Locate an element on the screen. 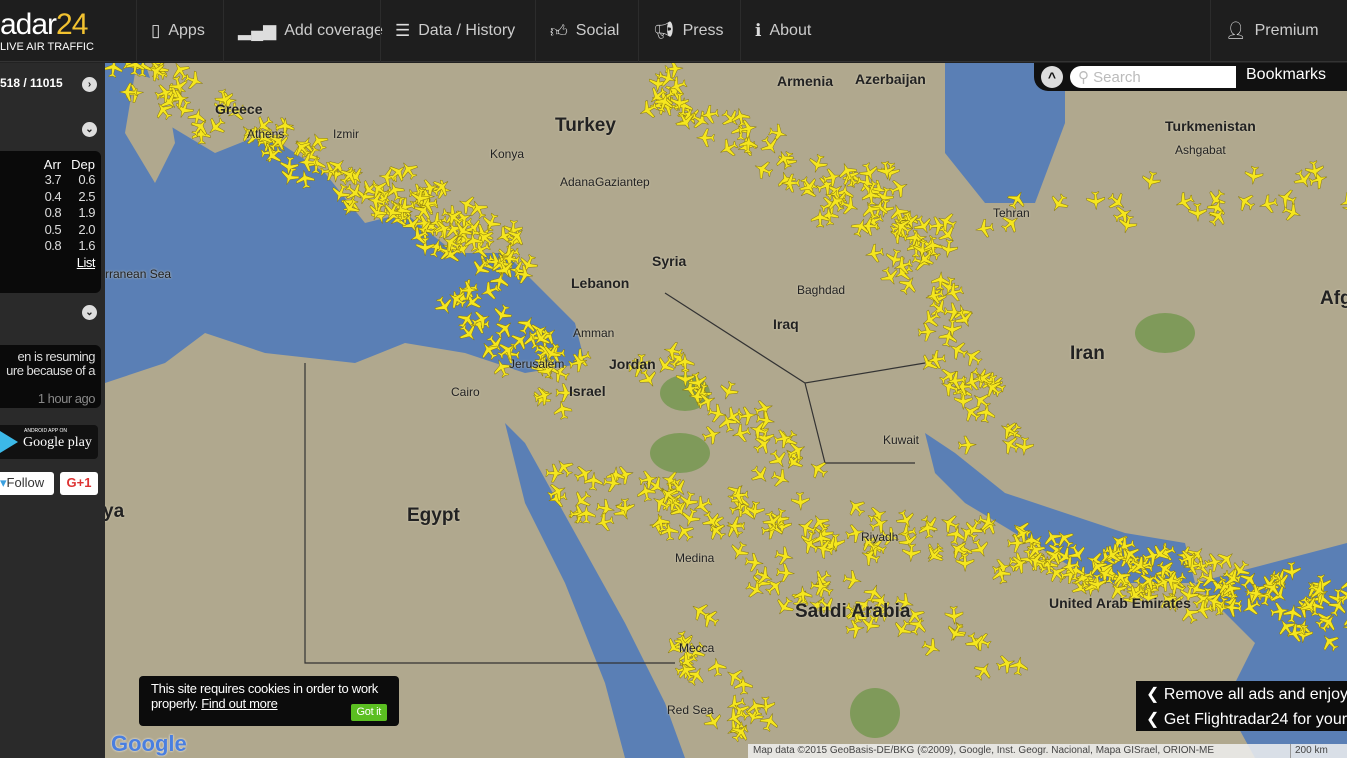 Image resolution: width=1347 pixels, height=758 pixels. news-text: ure because of a is located at coordinates (50, 370).